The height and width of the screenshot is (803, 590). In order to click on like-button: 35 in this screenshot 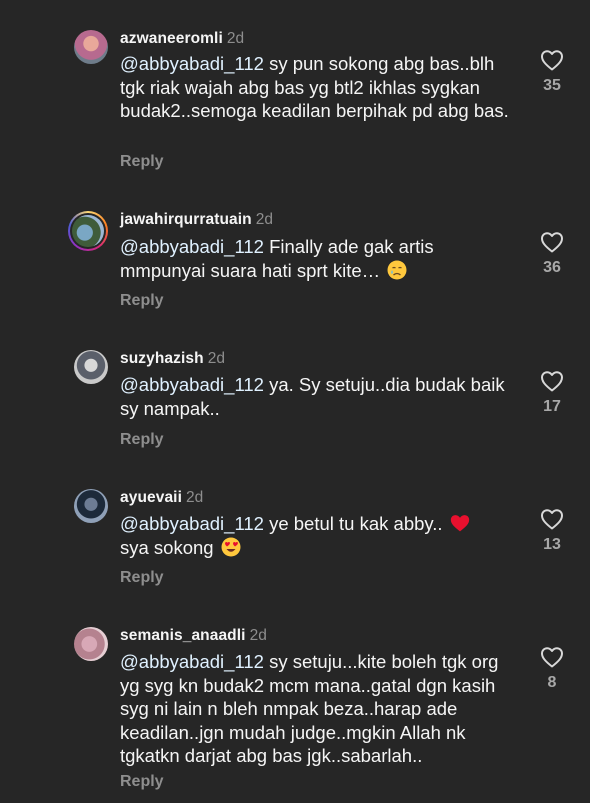, I will do `click(552, 72)`.